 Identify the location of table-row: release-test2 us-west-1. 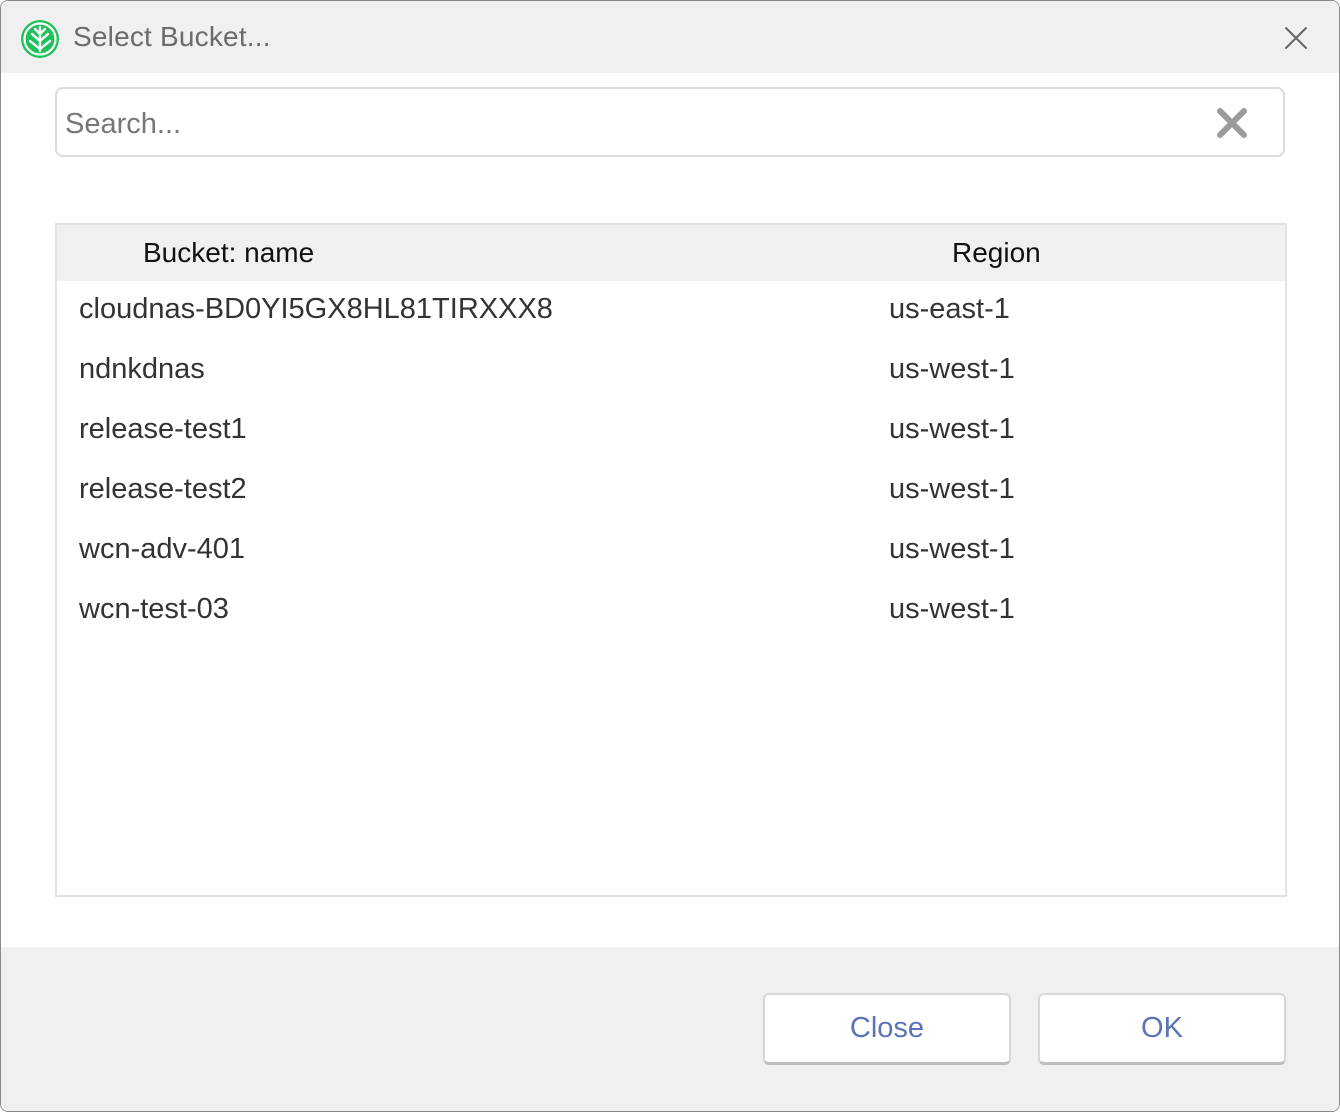
(671, 491).